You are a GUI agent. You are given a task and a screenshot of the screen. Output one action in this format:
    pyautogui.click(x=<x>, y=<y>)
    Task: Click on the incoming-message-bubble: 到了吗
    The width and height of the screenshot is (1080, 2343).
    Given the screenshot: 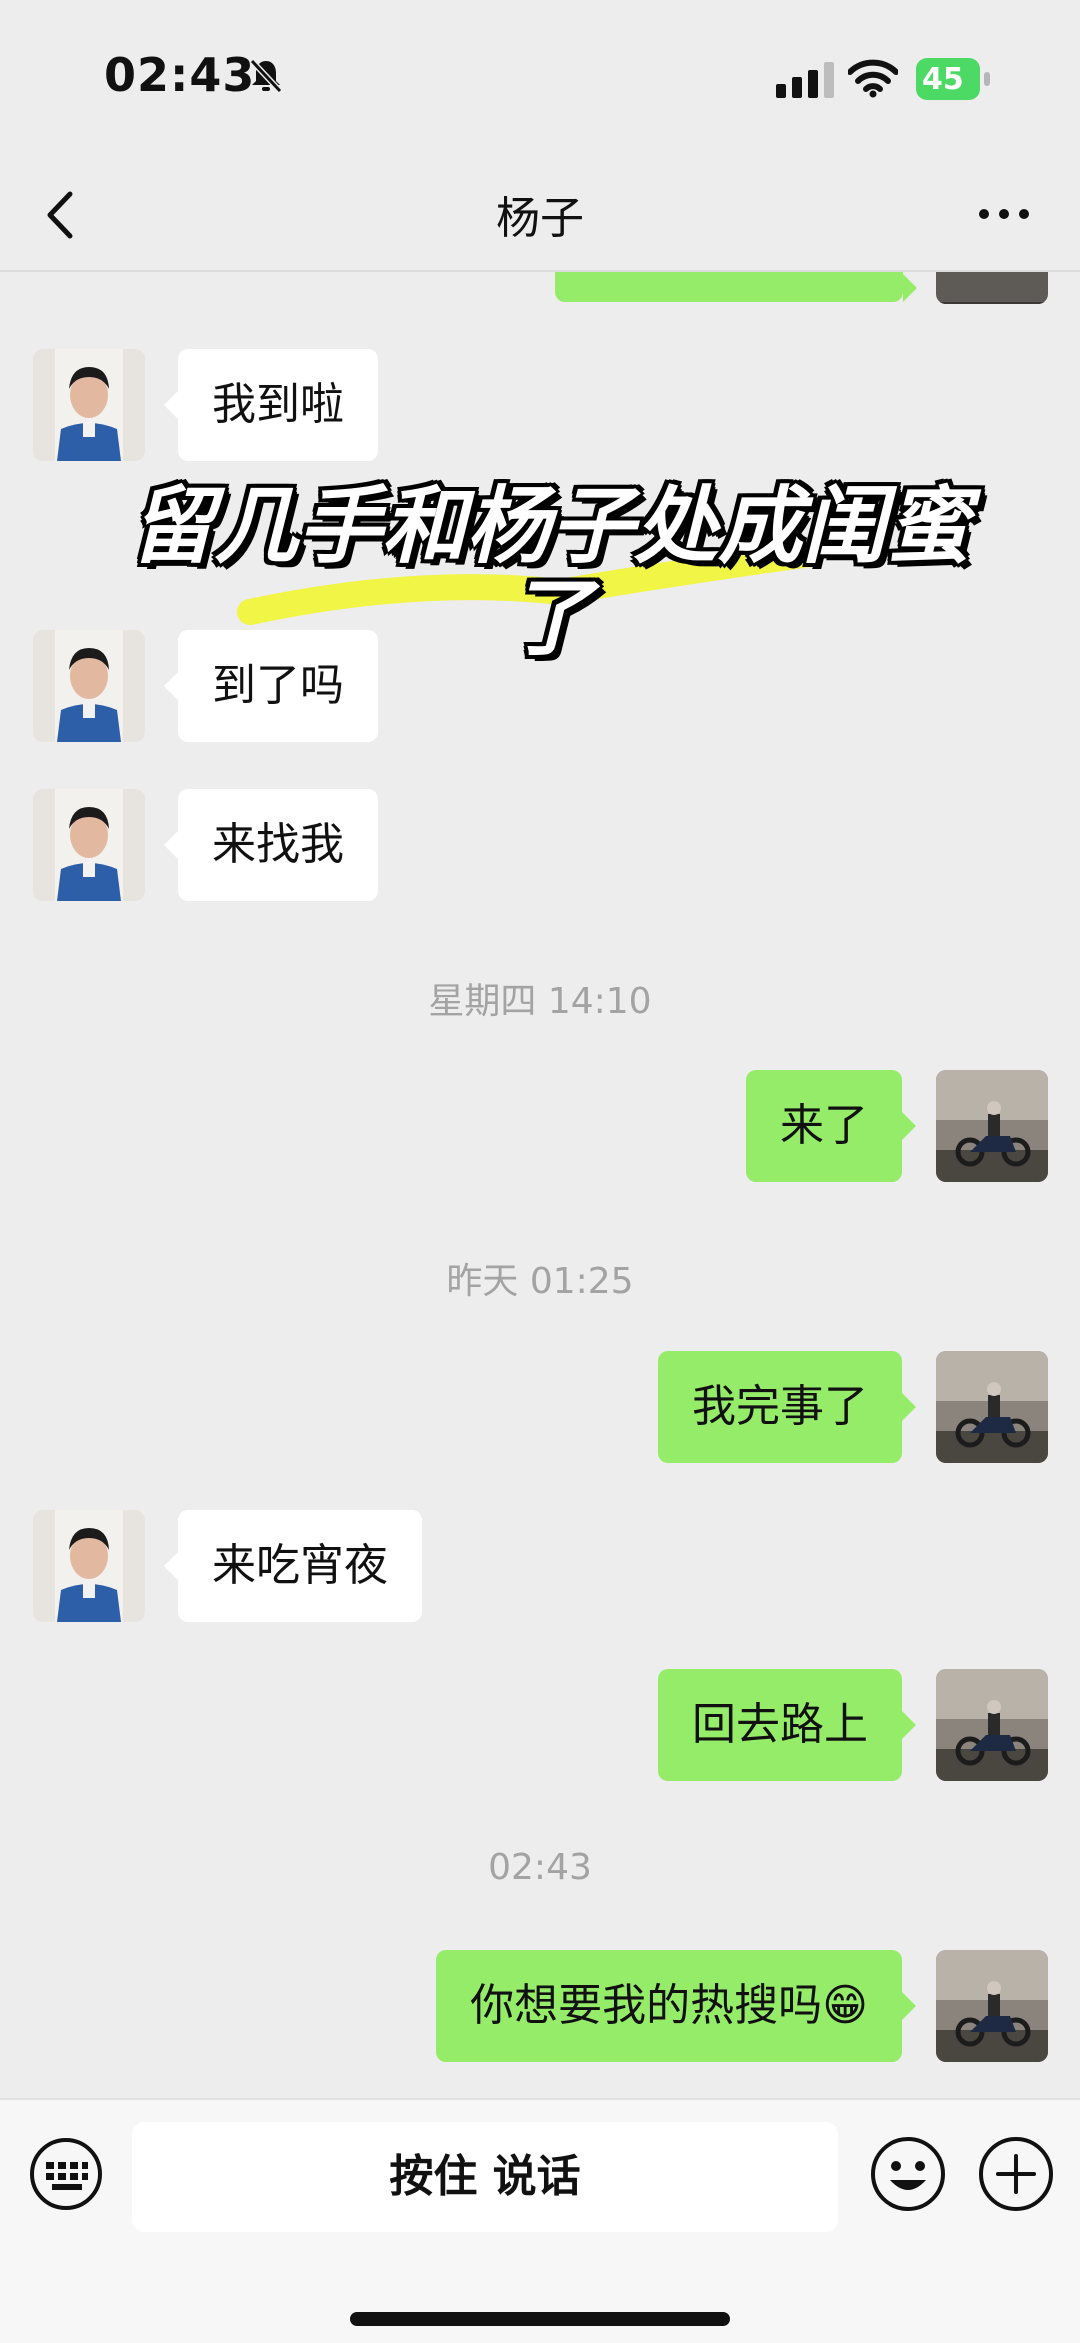 What is the action you would take?
    pyautogui.click(x=271, y=686)
    